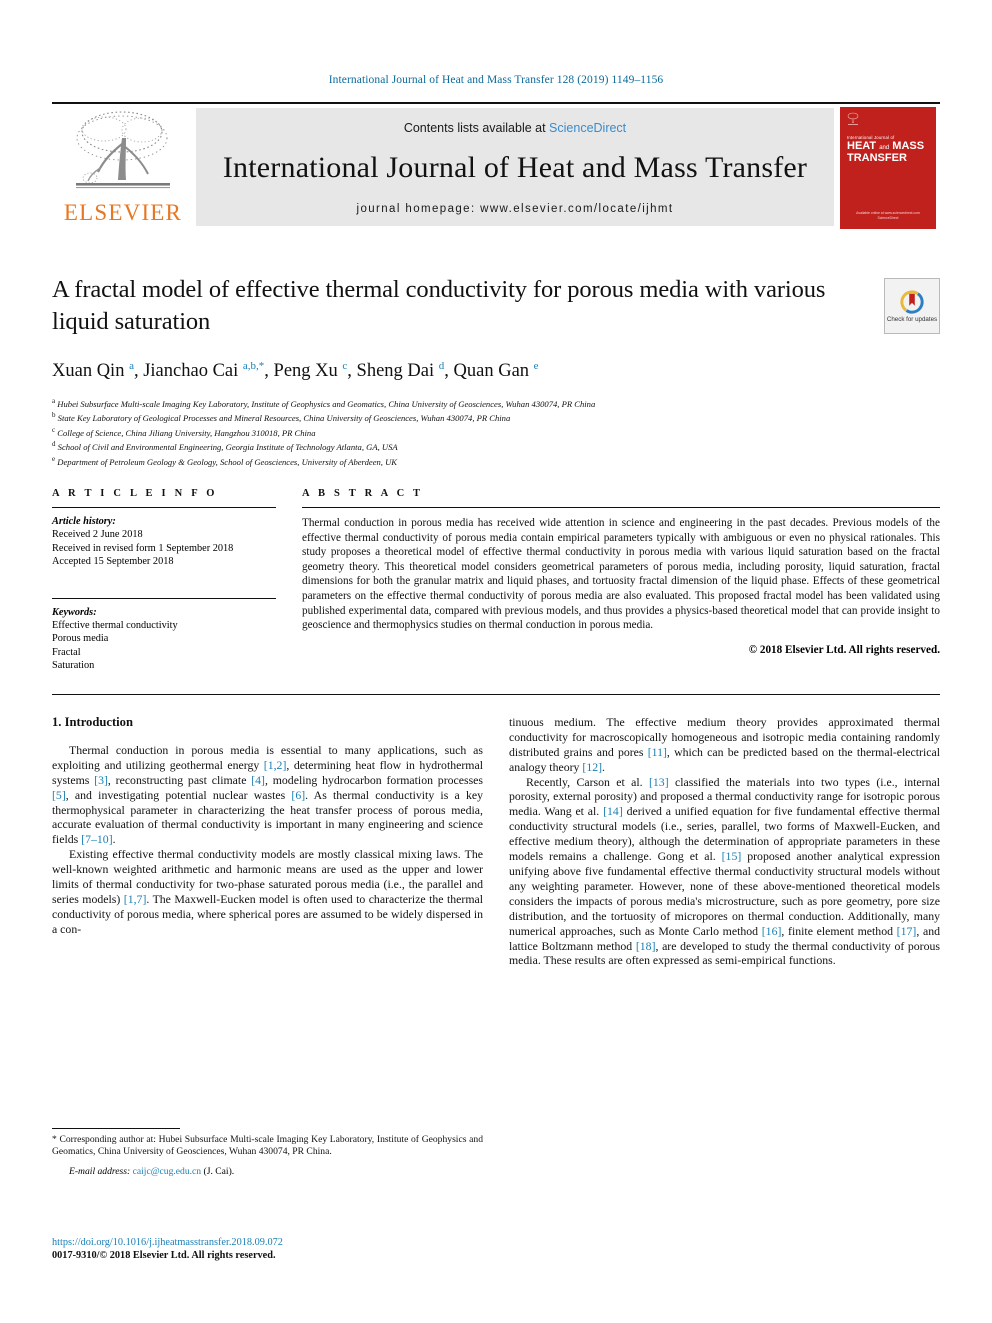 This screenshot has width=992, height=1323. Describe the element at coordinates (659, 782) in the screenshot. I see `citation-ref: [13]` at that location.